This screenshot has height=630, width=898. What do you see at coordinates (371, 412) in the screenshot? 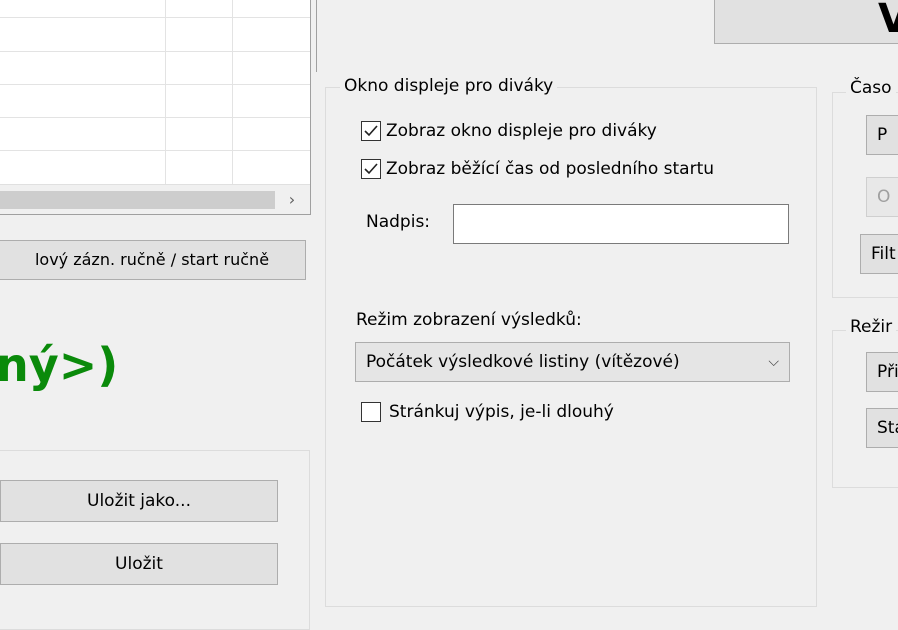
I see `paginate-checkbox` at bounding box center [371, 412].